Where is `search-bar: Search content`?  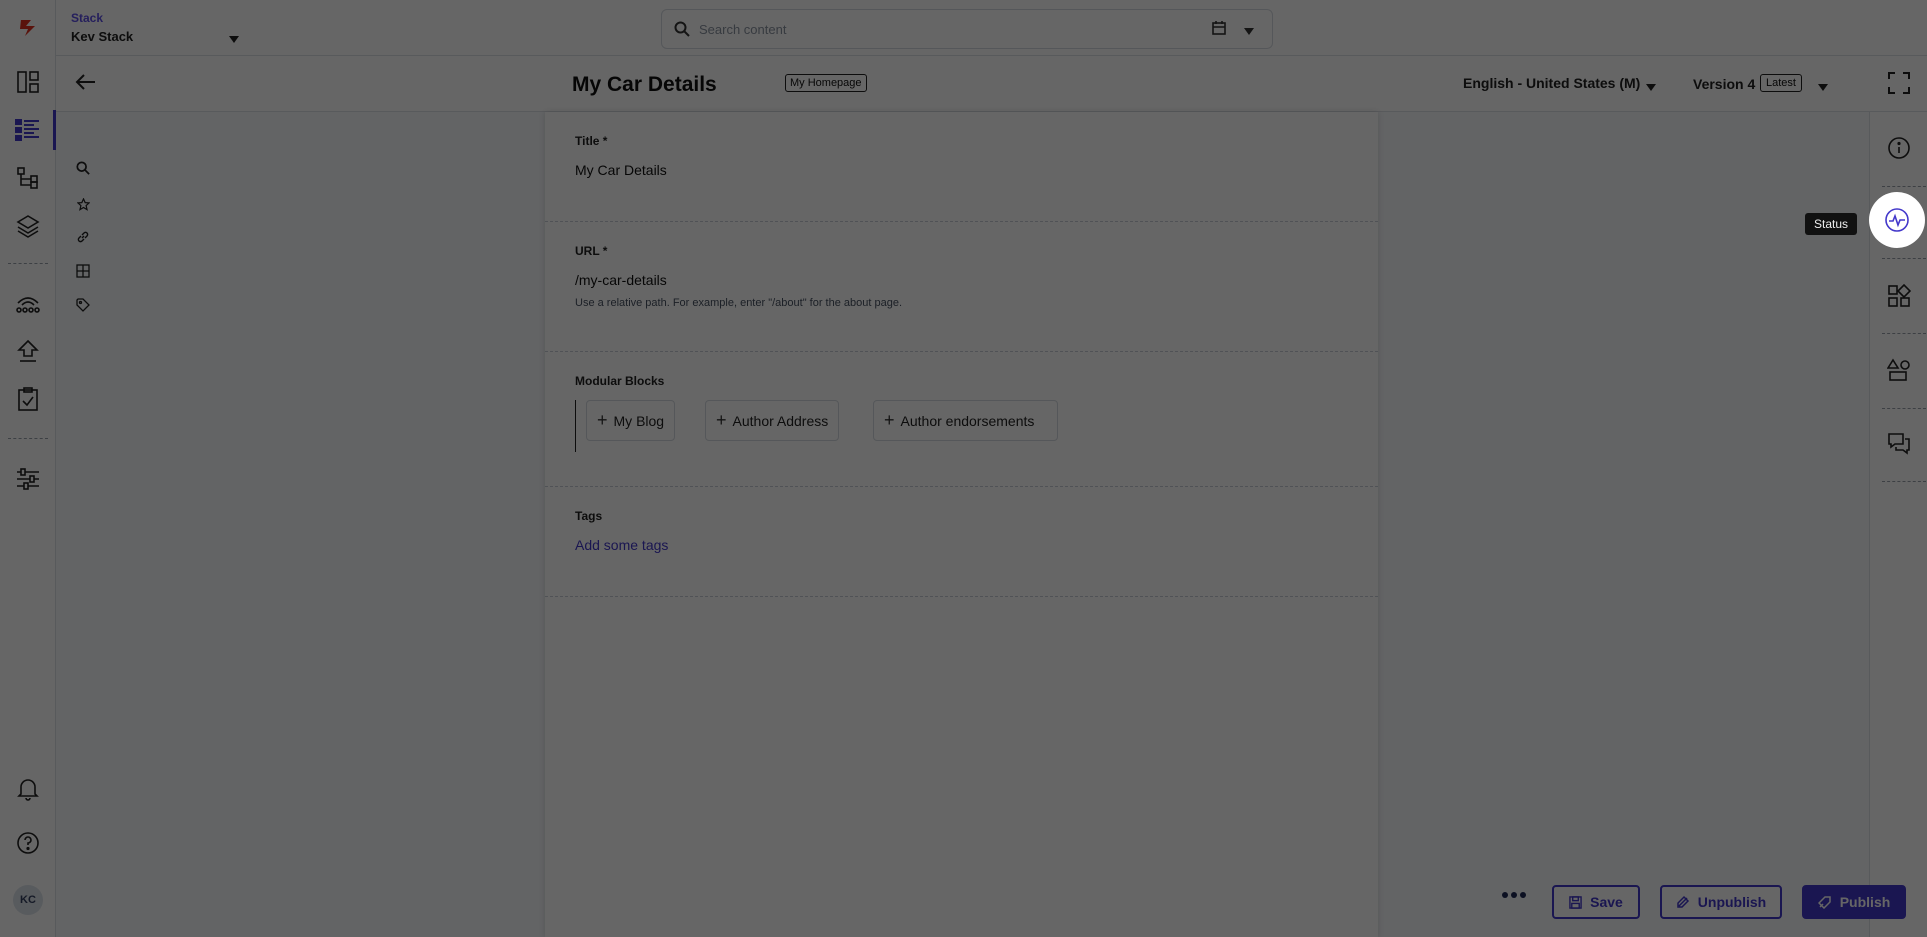
search-bar: Search content is located at coordinates (967, 29).